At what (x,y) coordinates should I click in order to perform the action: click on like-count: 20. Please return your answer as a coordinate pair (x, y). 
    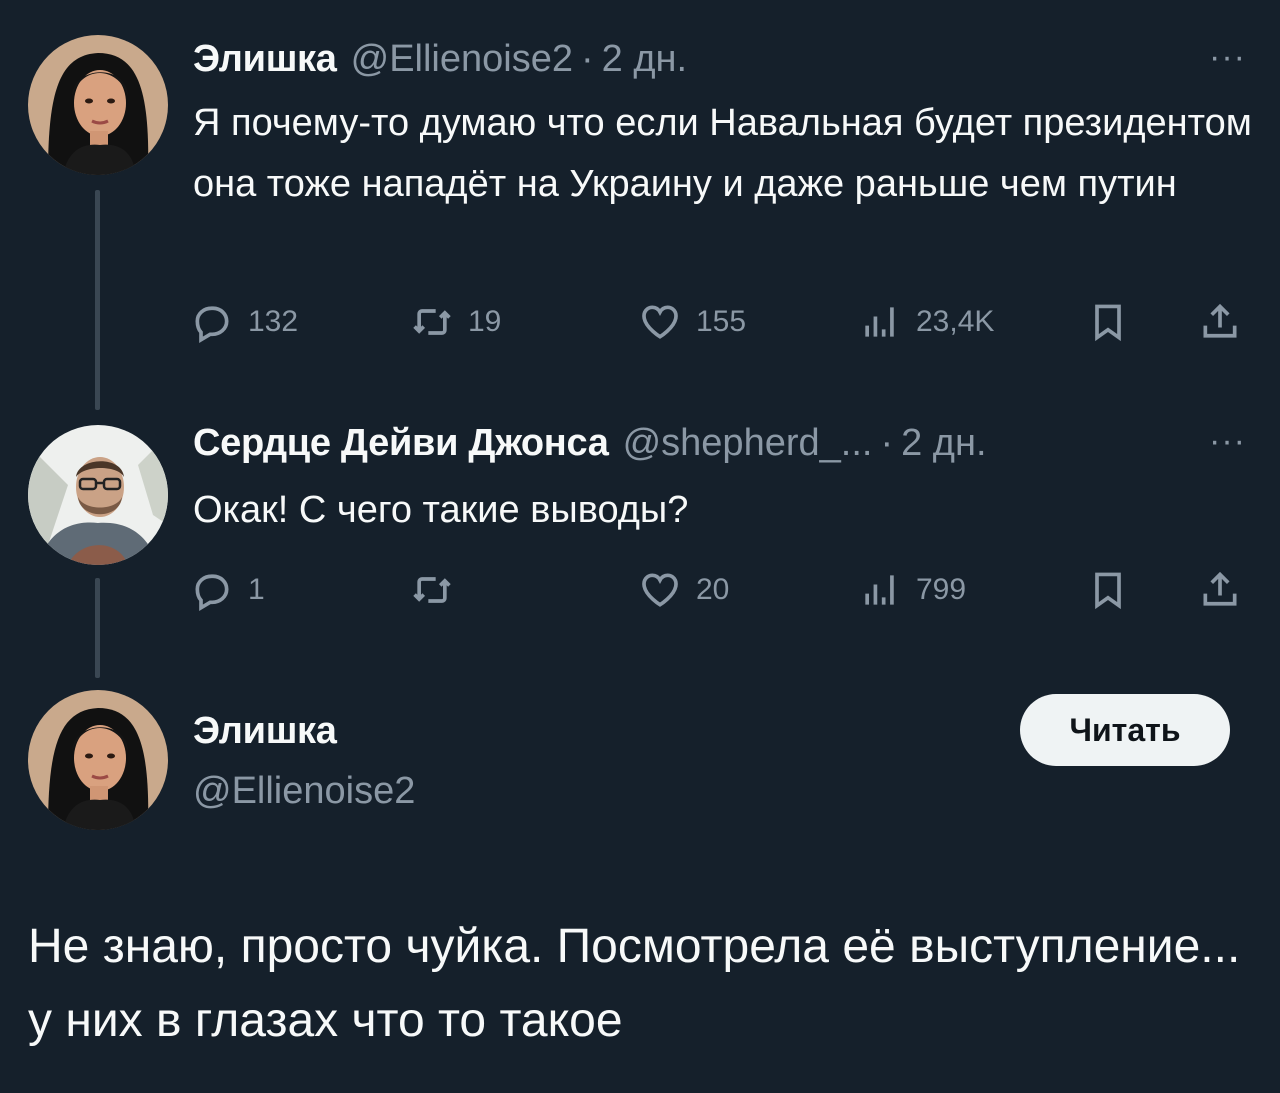
    Looking at the image, I should click on (713, 589).